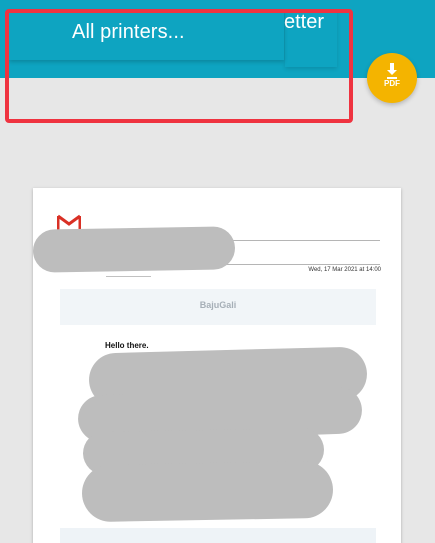  I want to click on brand-banner: BajuGali, so click(218, 307).